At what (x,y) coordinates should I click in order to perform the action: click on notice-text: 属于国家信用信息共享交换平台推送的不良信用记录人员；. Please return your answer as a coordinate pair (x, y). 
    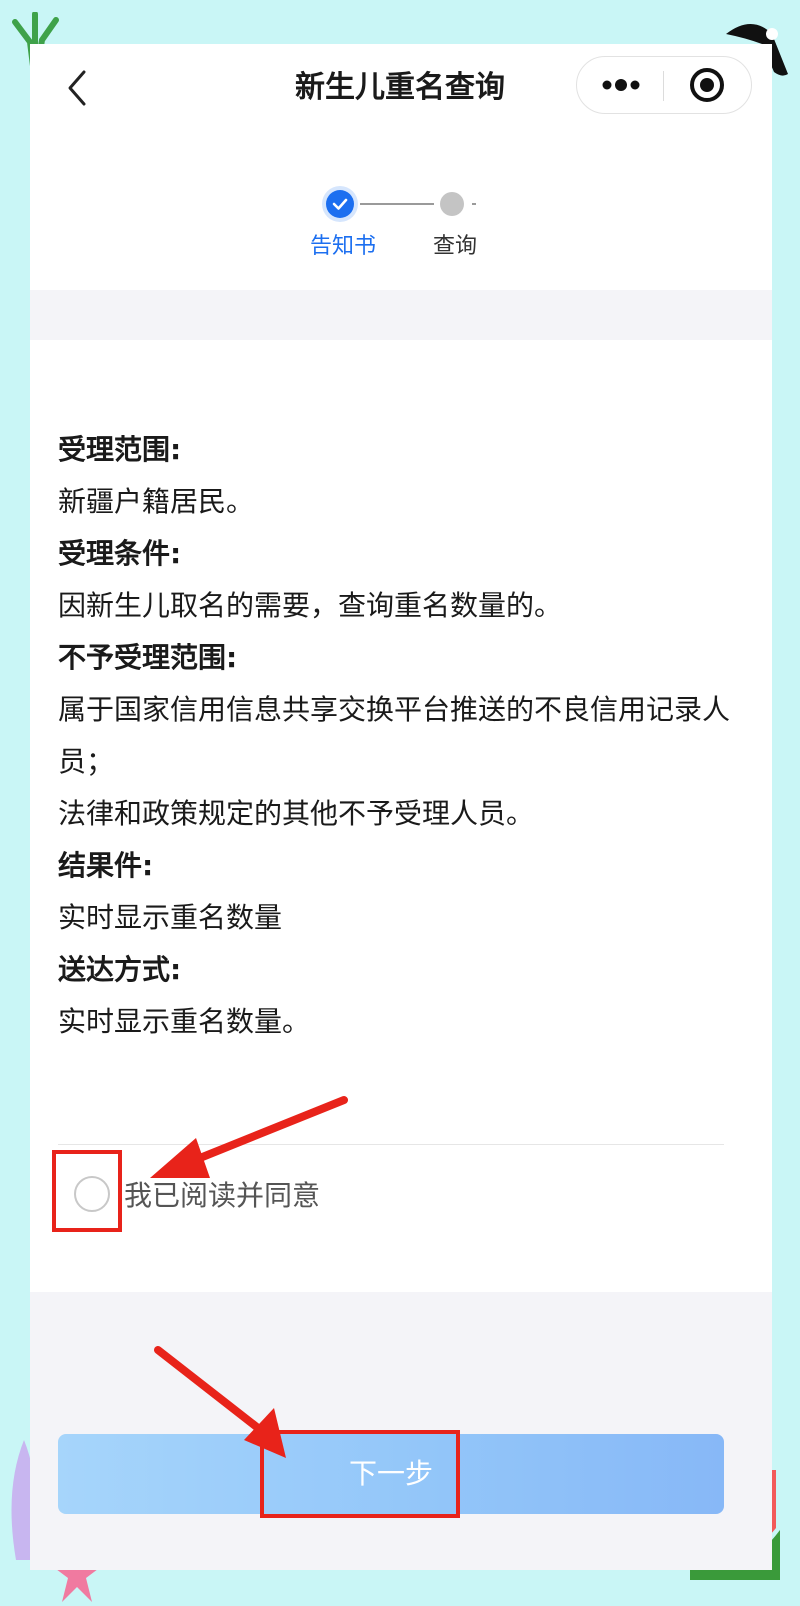
    Looking at the image, I should click on (394, 735).